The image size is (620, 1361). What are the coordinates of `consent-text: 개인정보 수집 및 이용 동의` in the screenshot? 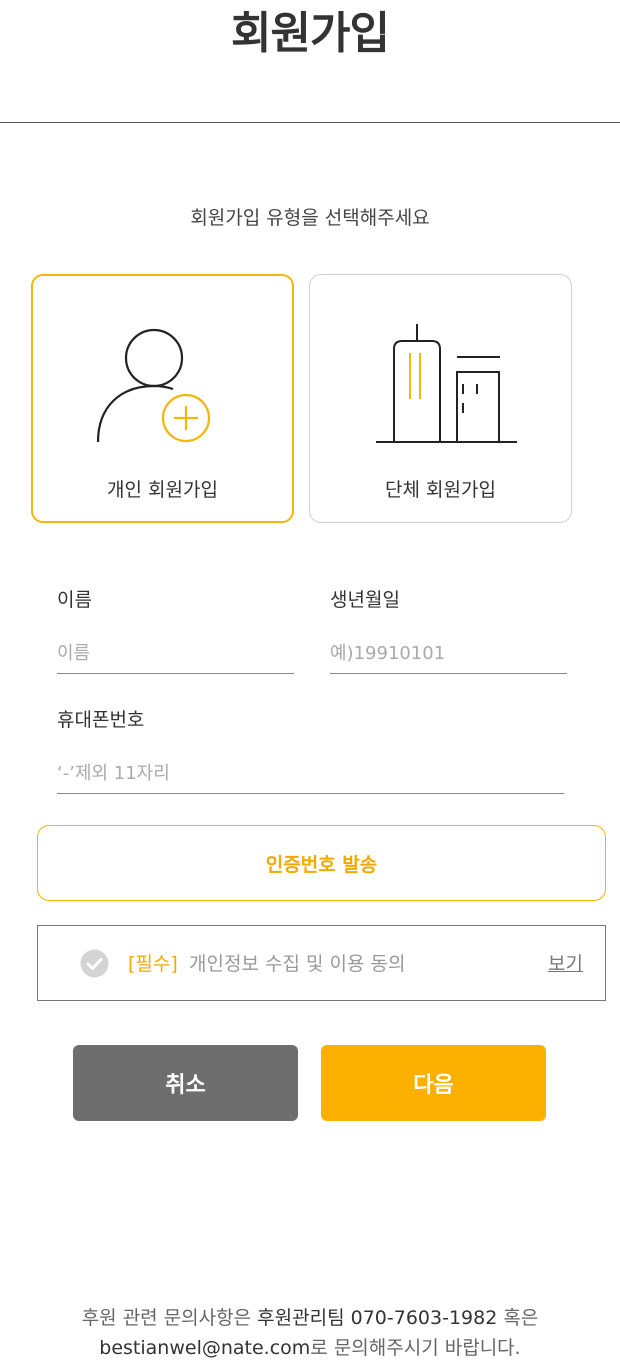 It's located at (297, 964).